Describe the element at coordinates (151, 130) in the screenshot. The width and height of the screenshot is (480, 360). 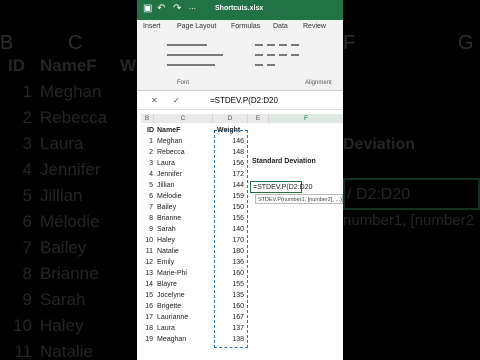
I see `header-id: ID` at that location.